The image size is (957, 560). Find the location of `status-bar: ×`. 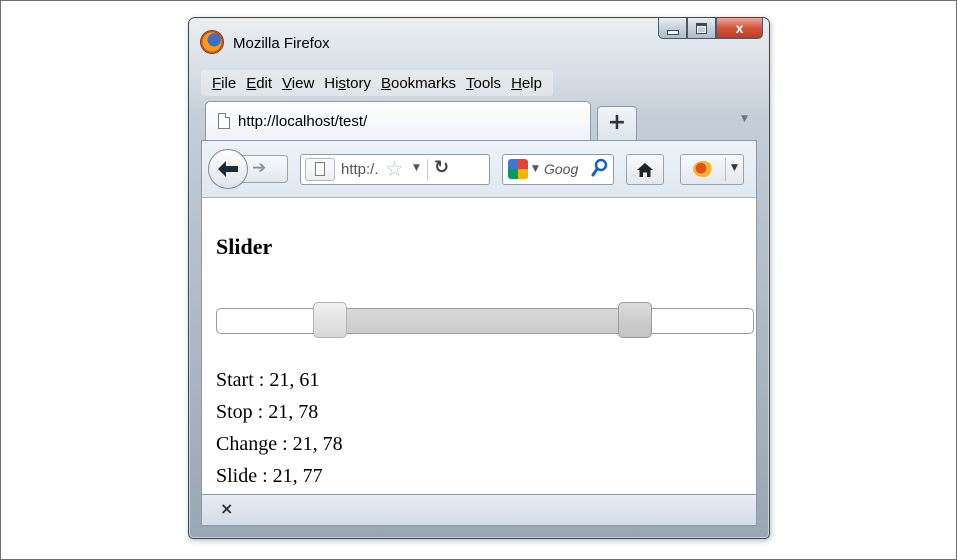

status-bar: × is located at coordinates (479, 510).